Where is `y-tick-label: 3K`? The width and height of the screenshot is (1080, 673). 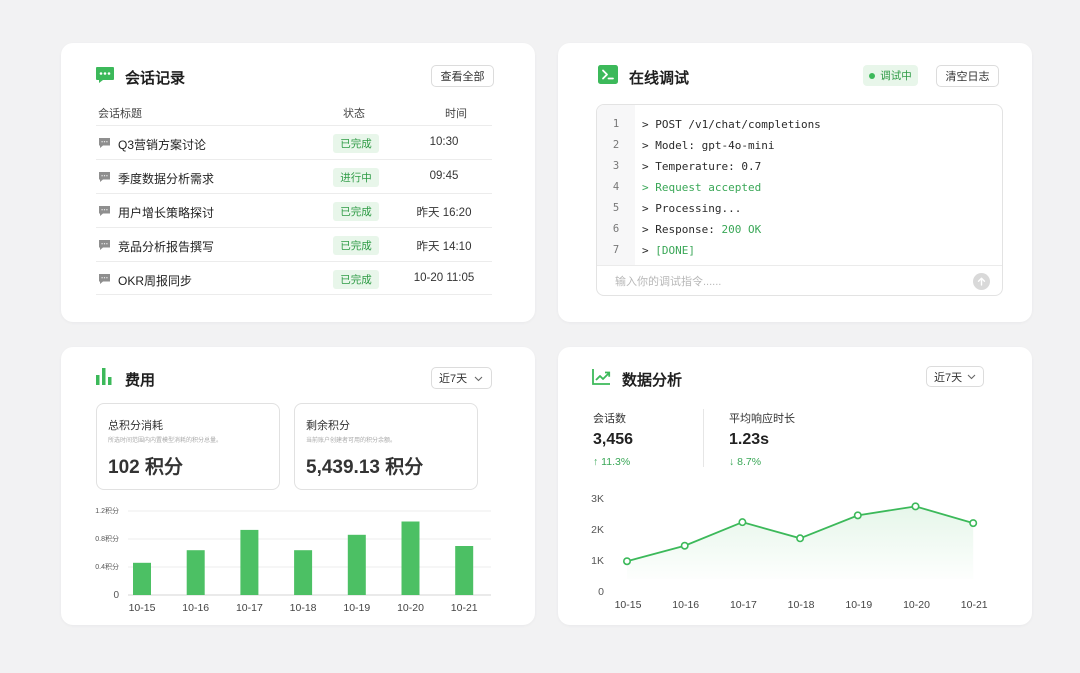 y-tick-label: 3K is located at coordinates (597, 499).